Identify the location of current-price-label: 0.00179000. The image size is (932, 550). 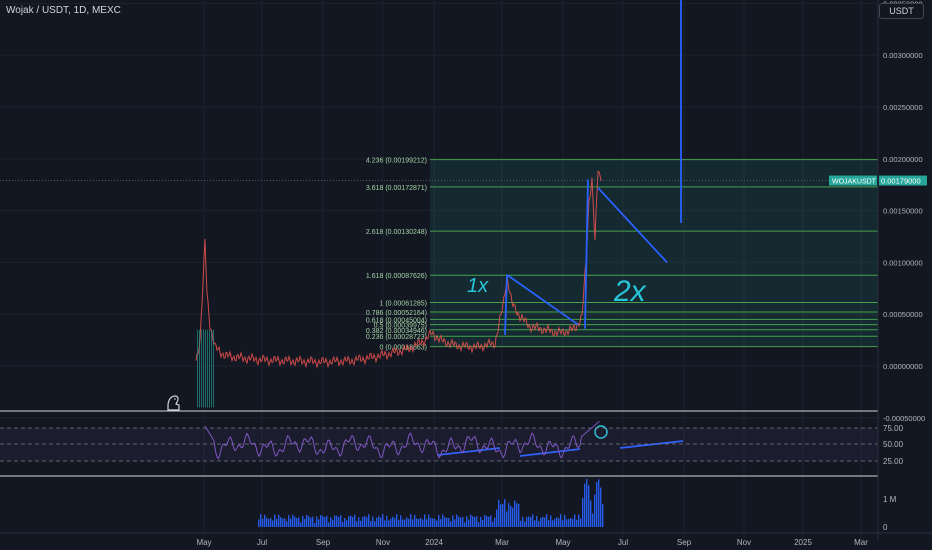
(901, 181).